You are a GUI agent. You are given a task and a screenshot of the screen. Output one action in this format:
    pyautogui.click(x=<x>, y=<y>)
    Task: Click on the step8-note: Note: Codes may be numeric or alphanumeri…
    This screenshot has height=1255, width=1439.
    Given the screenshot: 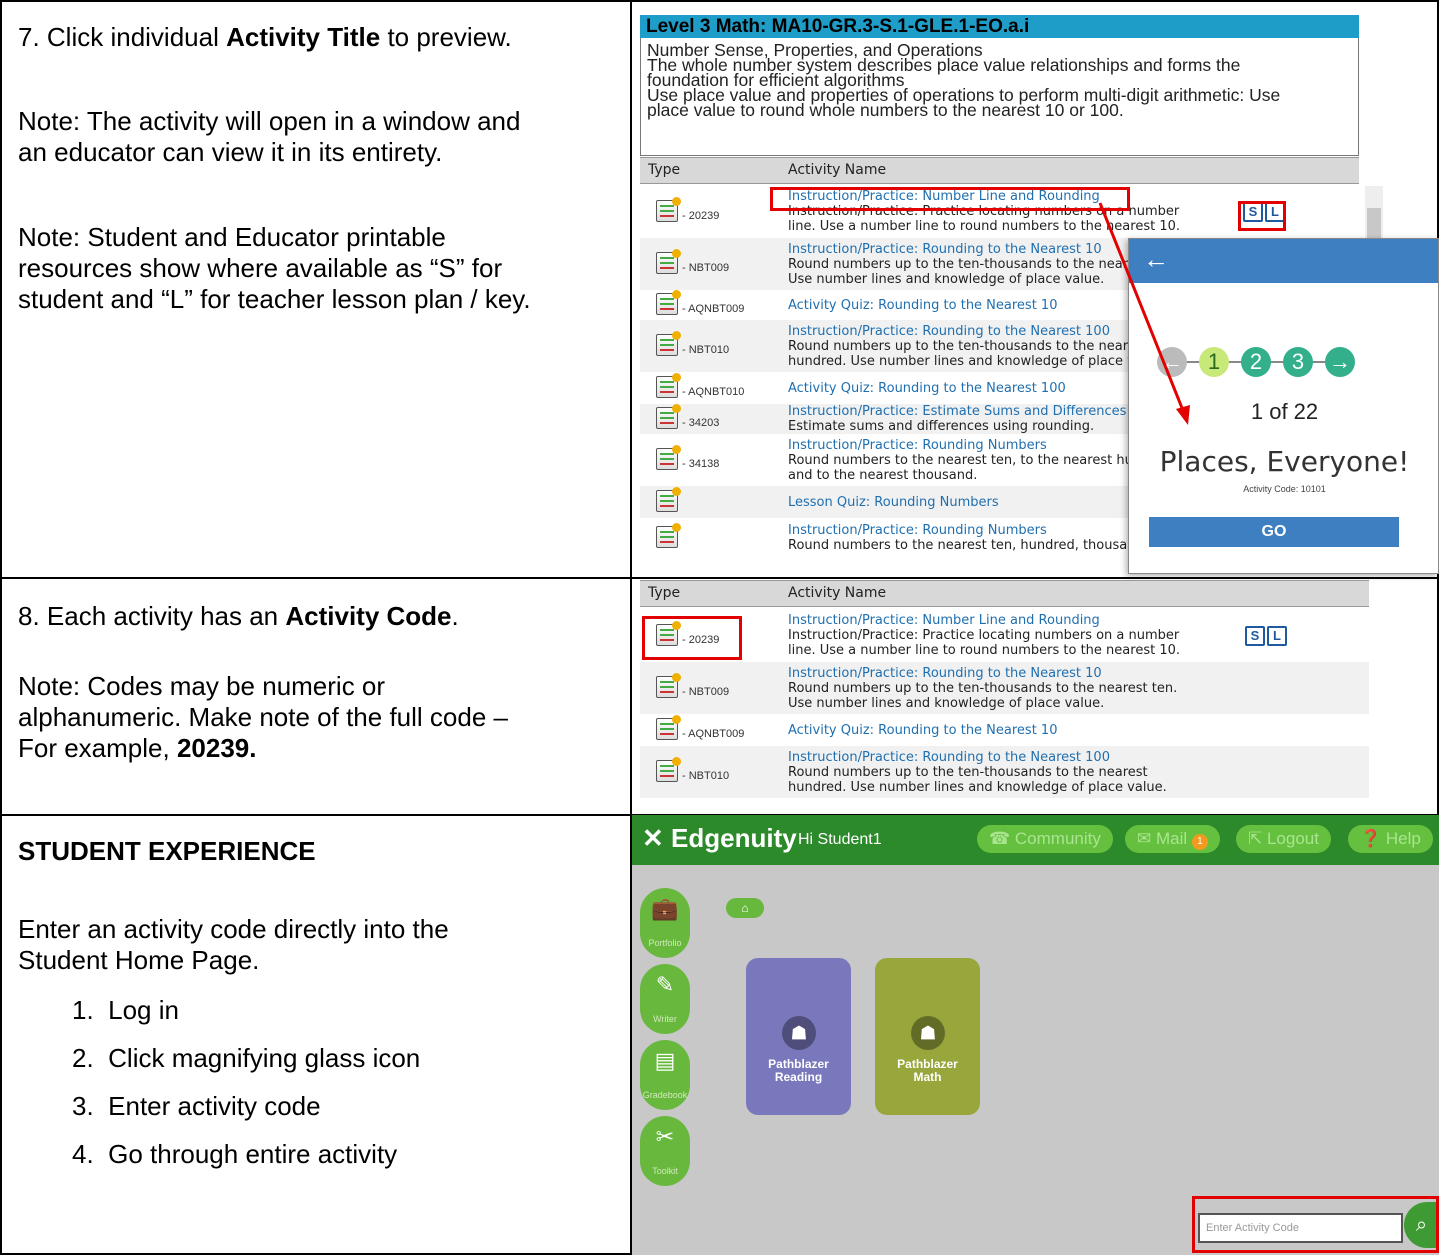 What is the action you would take?
    pyautogui.click(x=263, y=717)
    